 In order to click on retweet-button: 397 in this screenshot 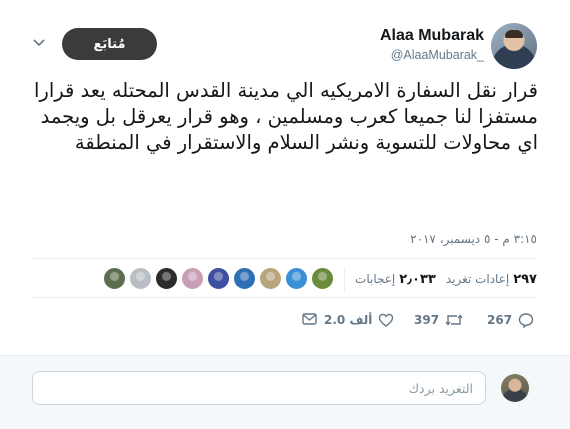, I will do `click(438, 320)`.